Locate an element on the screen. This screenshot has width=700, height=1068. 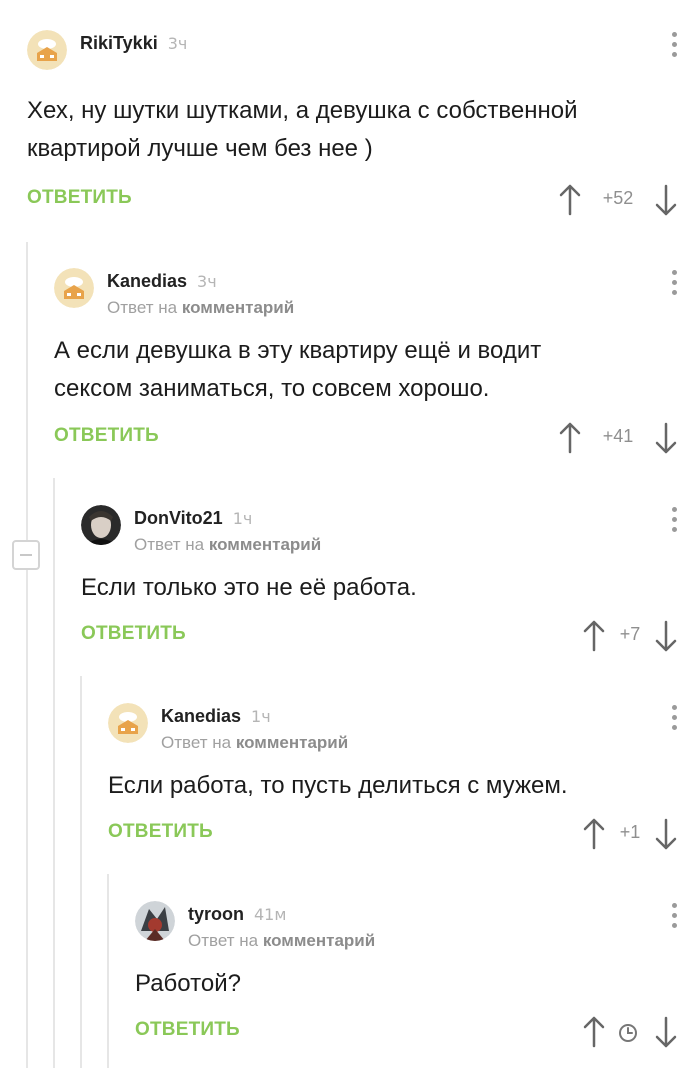
rating: +41 is located at coordinates (618, 437).